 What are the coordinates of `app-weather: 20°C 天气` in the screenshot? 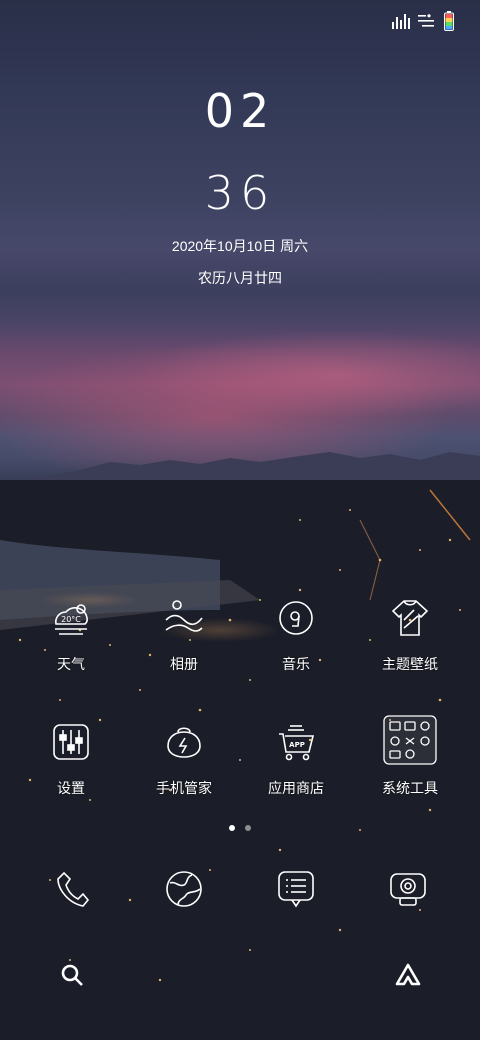 It's located at (71, 636).